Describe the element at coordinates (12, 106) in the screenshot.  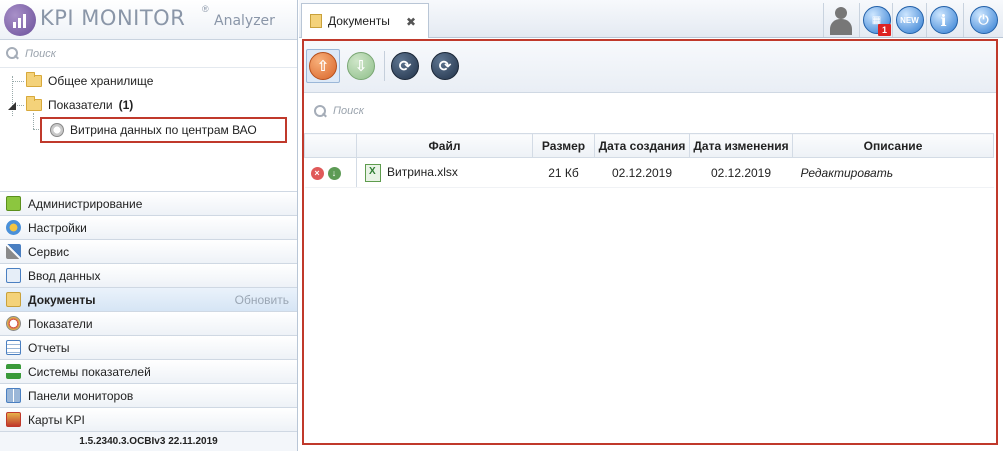
I see `expand-arrow-icon` at that location.